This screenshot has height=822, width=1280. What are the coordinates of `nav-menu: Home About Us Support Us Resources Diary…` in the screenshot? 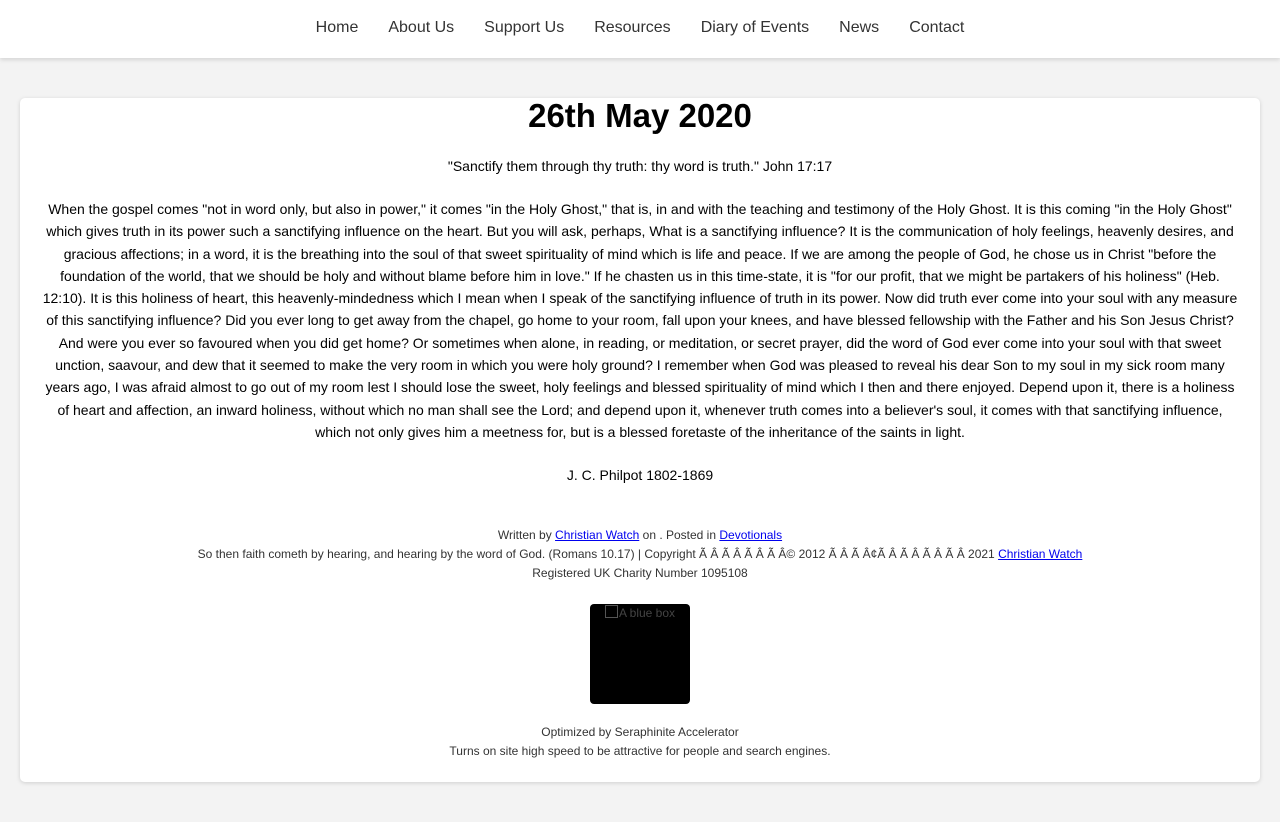 It's located at (640, 28).